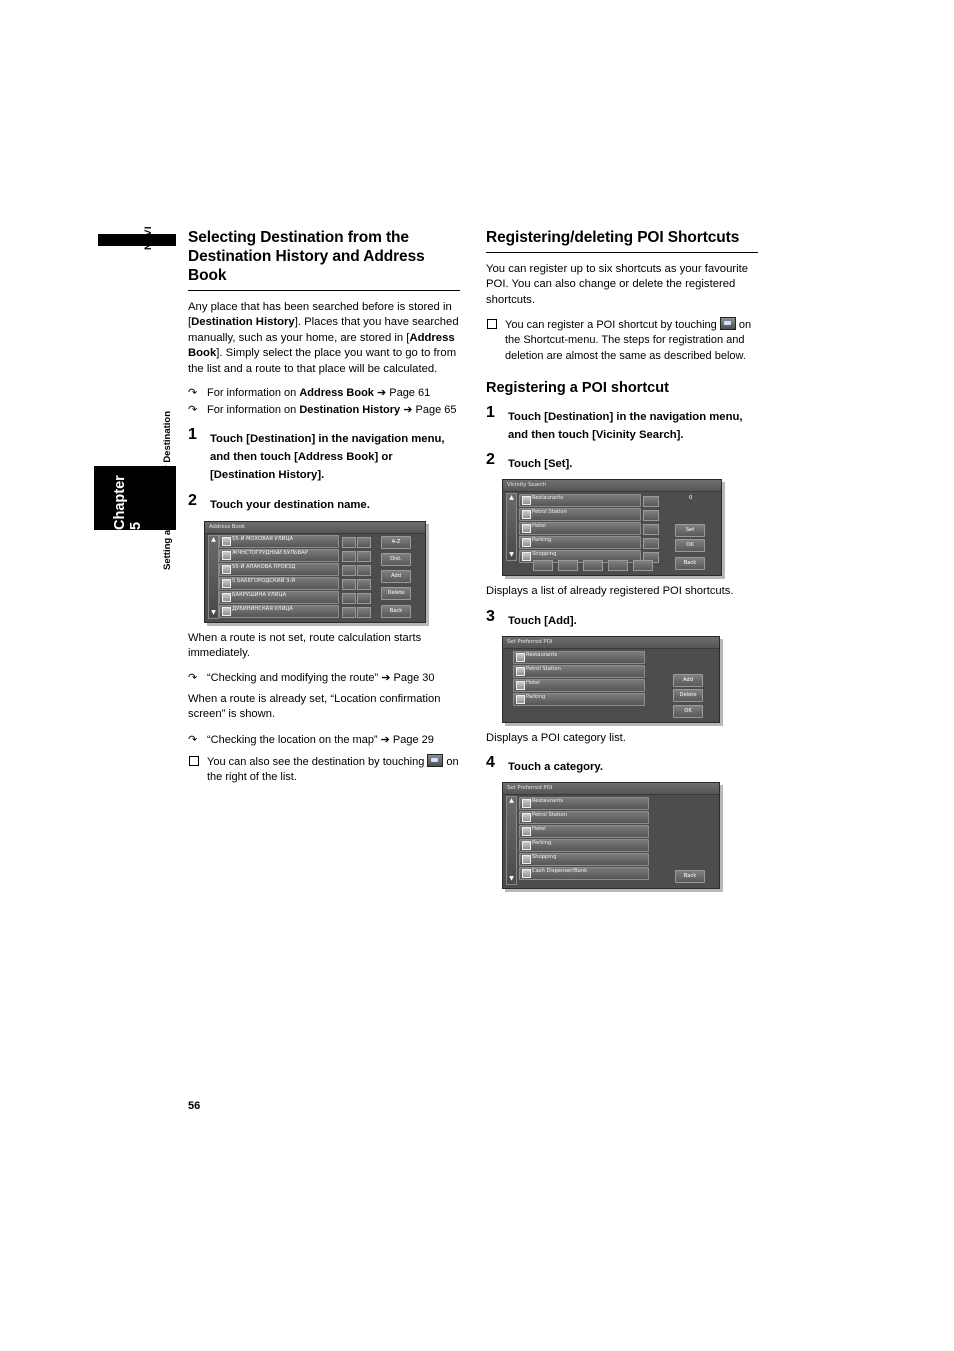  I want to click on list-item-label: 5 БАБЕГОРОДСКИЙ 3-Й, so click(264, 580).